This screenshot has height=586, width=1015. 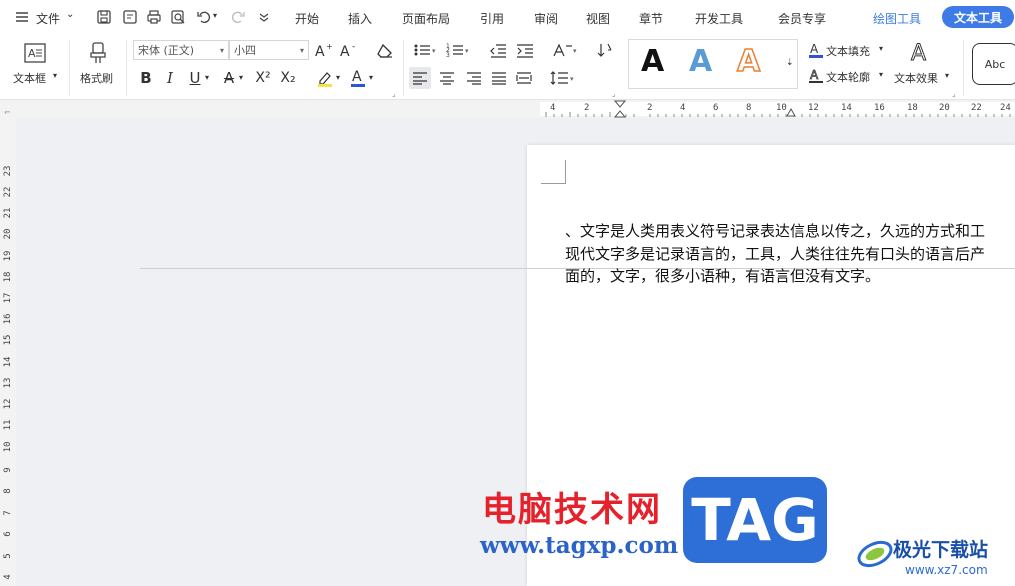 I want to click on text-fill-label: 文本填充, so click(x=848, y=51).